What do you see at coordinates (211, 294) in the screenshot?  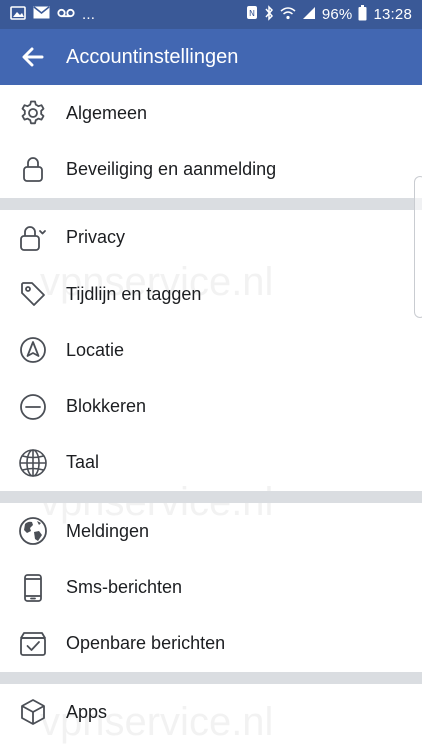 I see `settings-item-timeline-tagging: Tijdlijn en taggen` at bounding box center [211, 294].